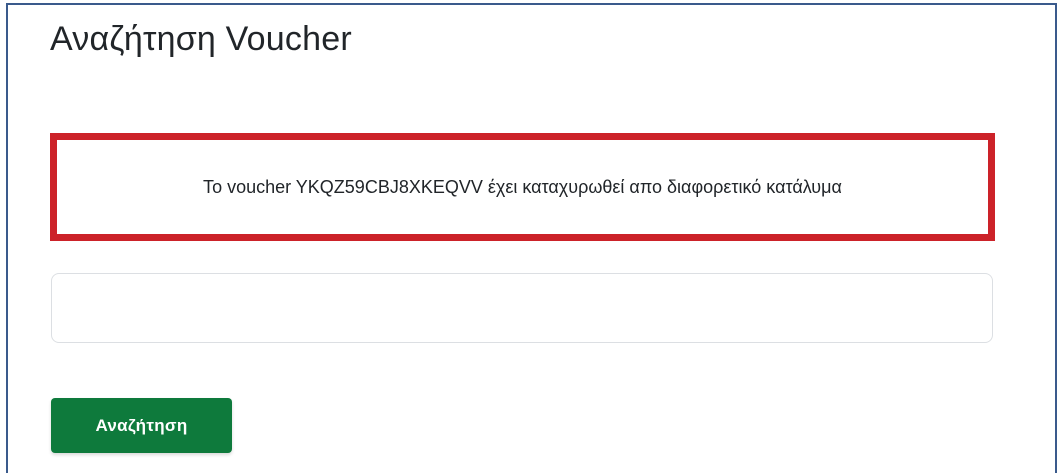 The image size is (1059, 473). I want to click on page-title: Αναζήτηση Voucher, so click(201, 39).